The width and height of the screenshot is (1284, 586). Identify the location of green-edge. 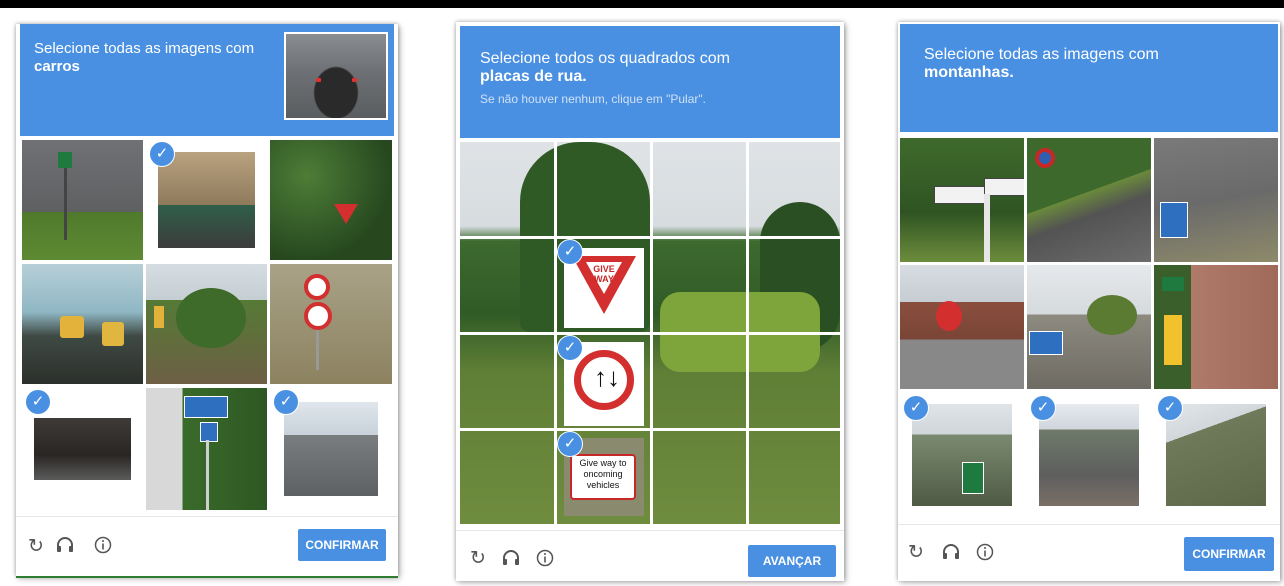
(207, 577).